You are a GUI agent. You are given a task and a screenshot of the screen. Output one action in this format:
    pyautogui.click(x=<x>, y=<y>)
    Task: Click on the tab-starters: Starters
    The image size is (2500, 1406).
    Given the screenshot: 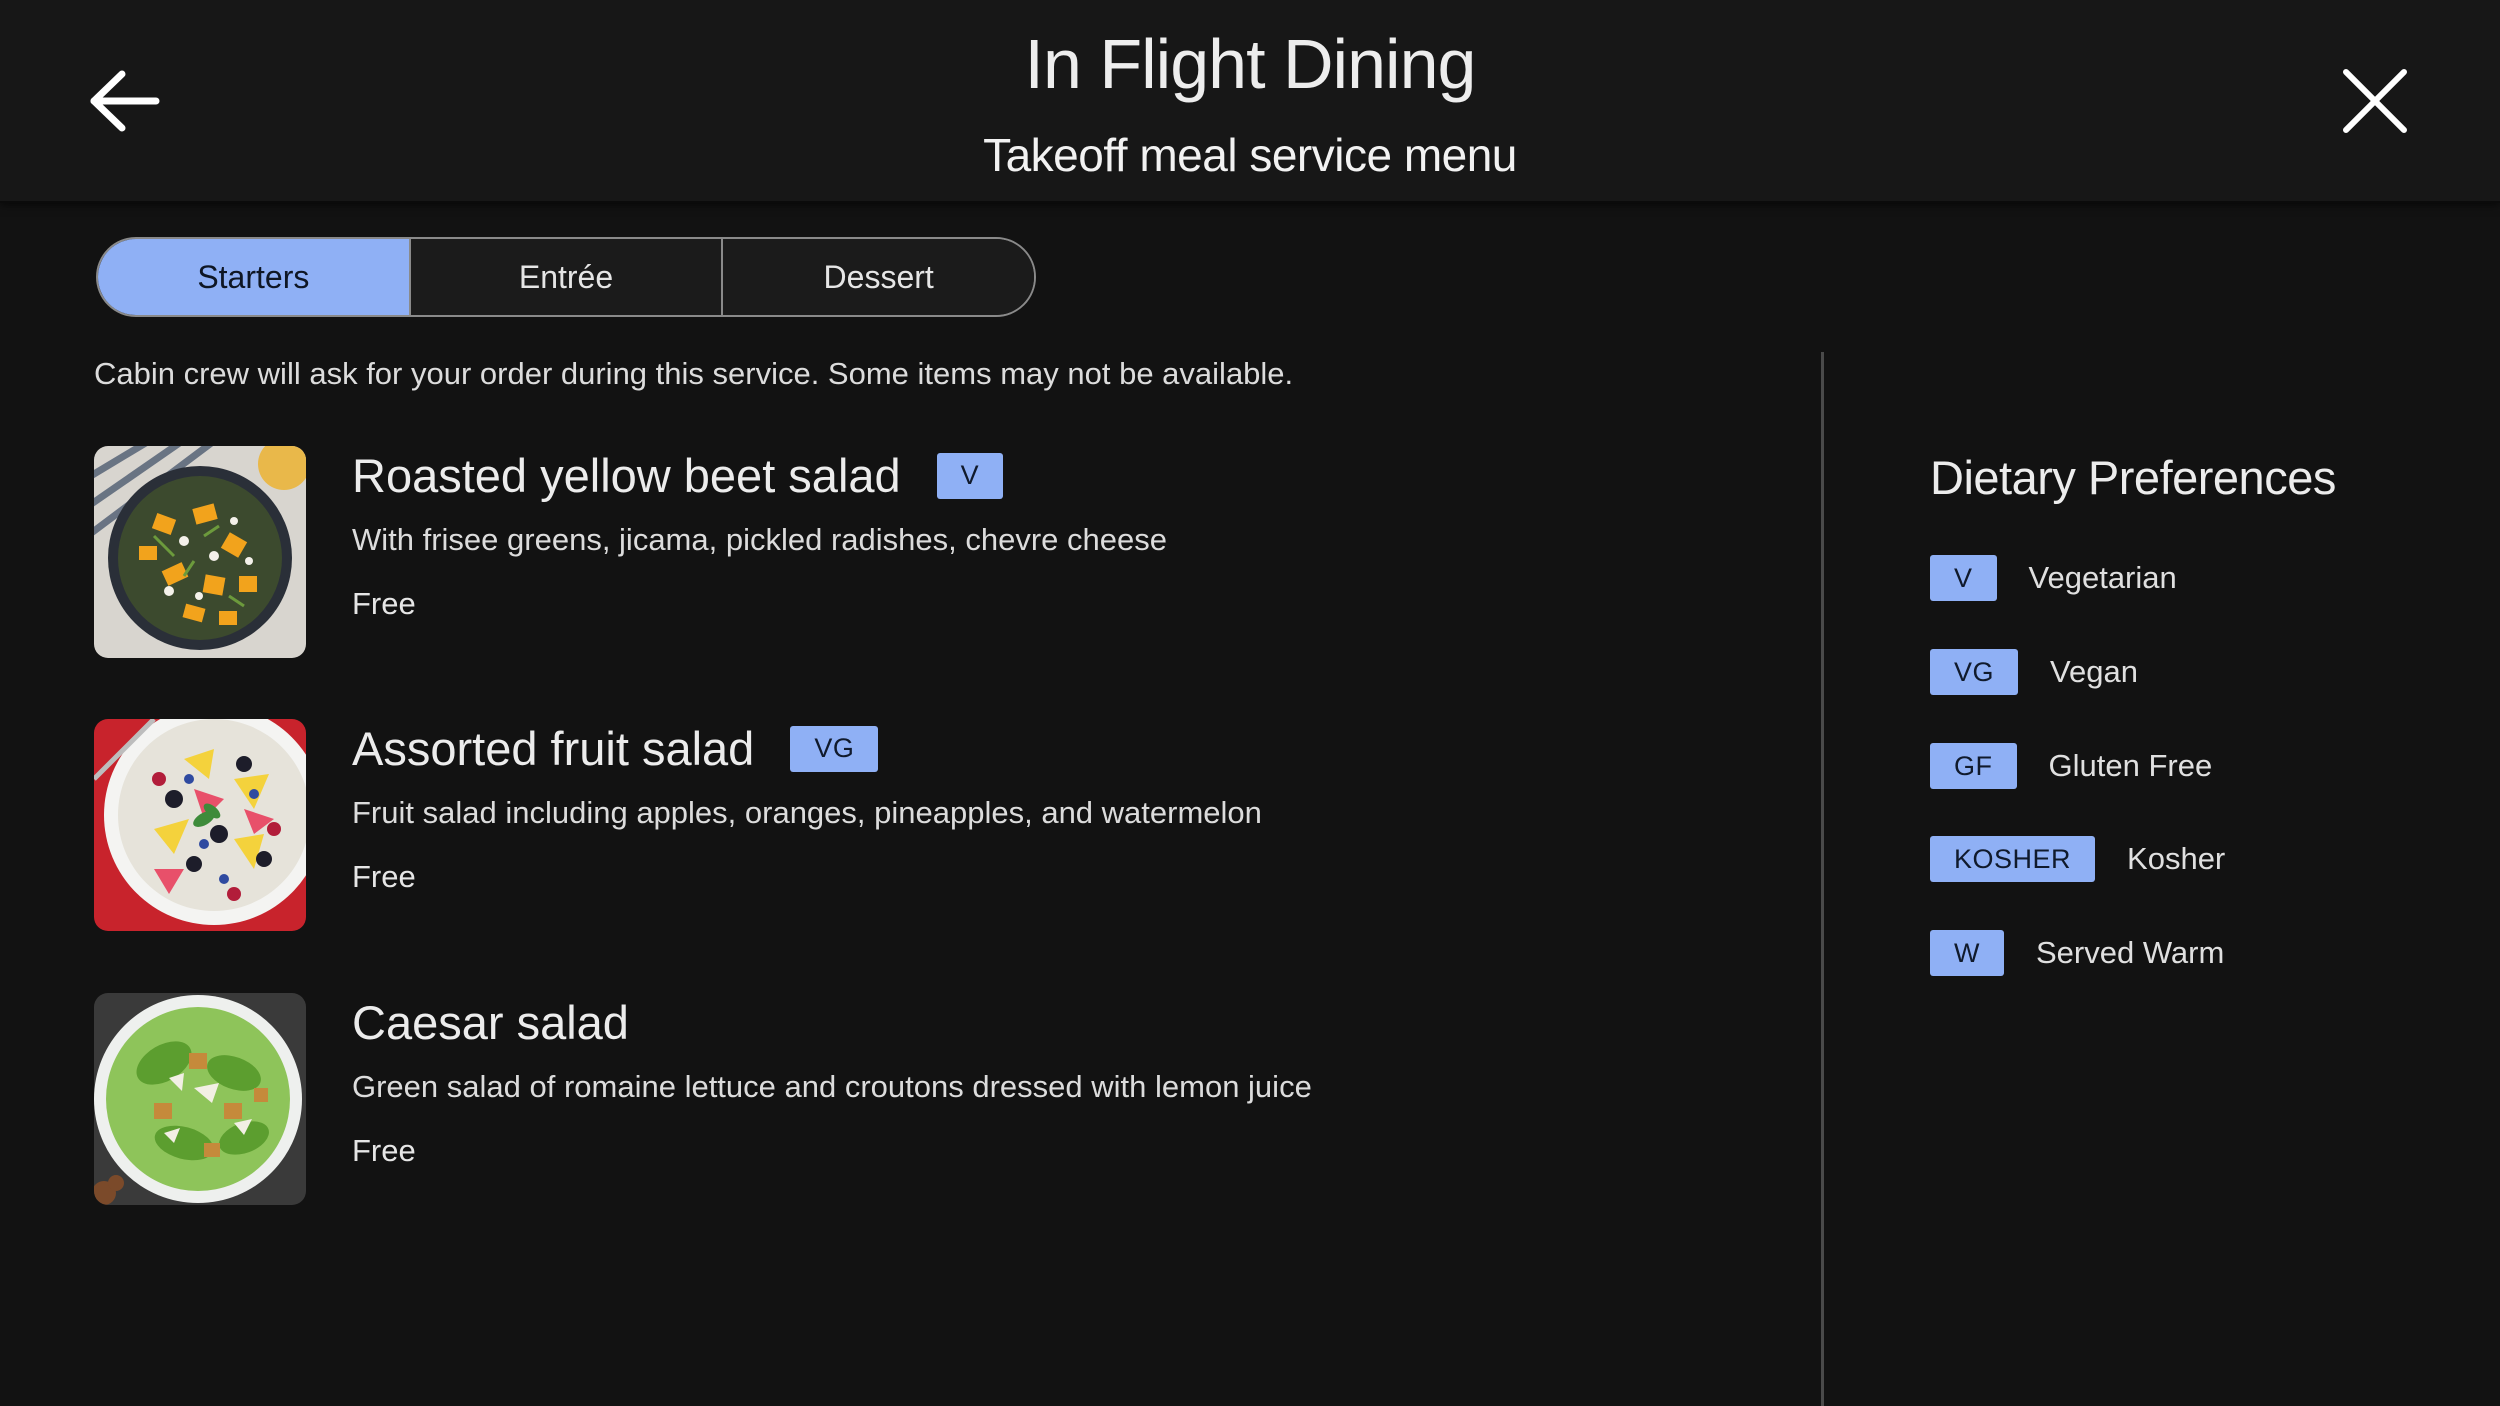 What is the action you would take?
    pyautogui.click(x=254, y=277)
    